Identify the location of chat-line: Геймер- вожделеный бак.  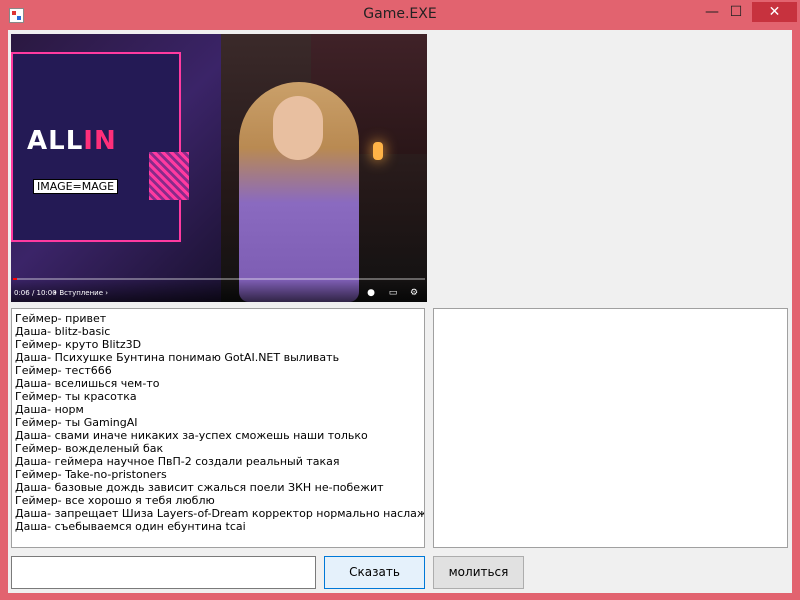
(89, 448).